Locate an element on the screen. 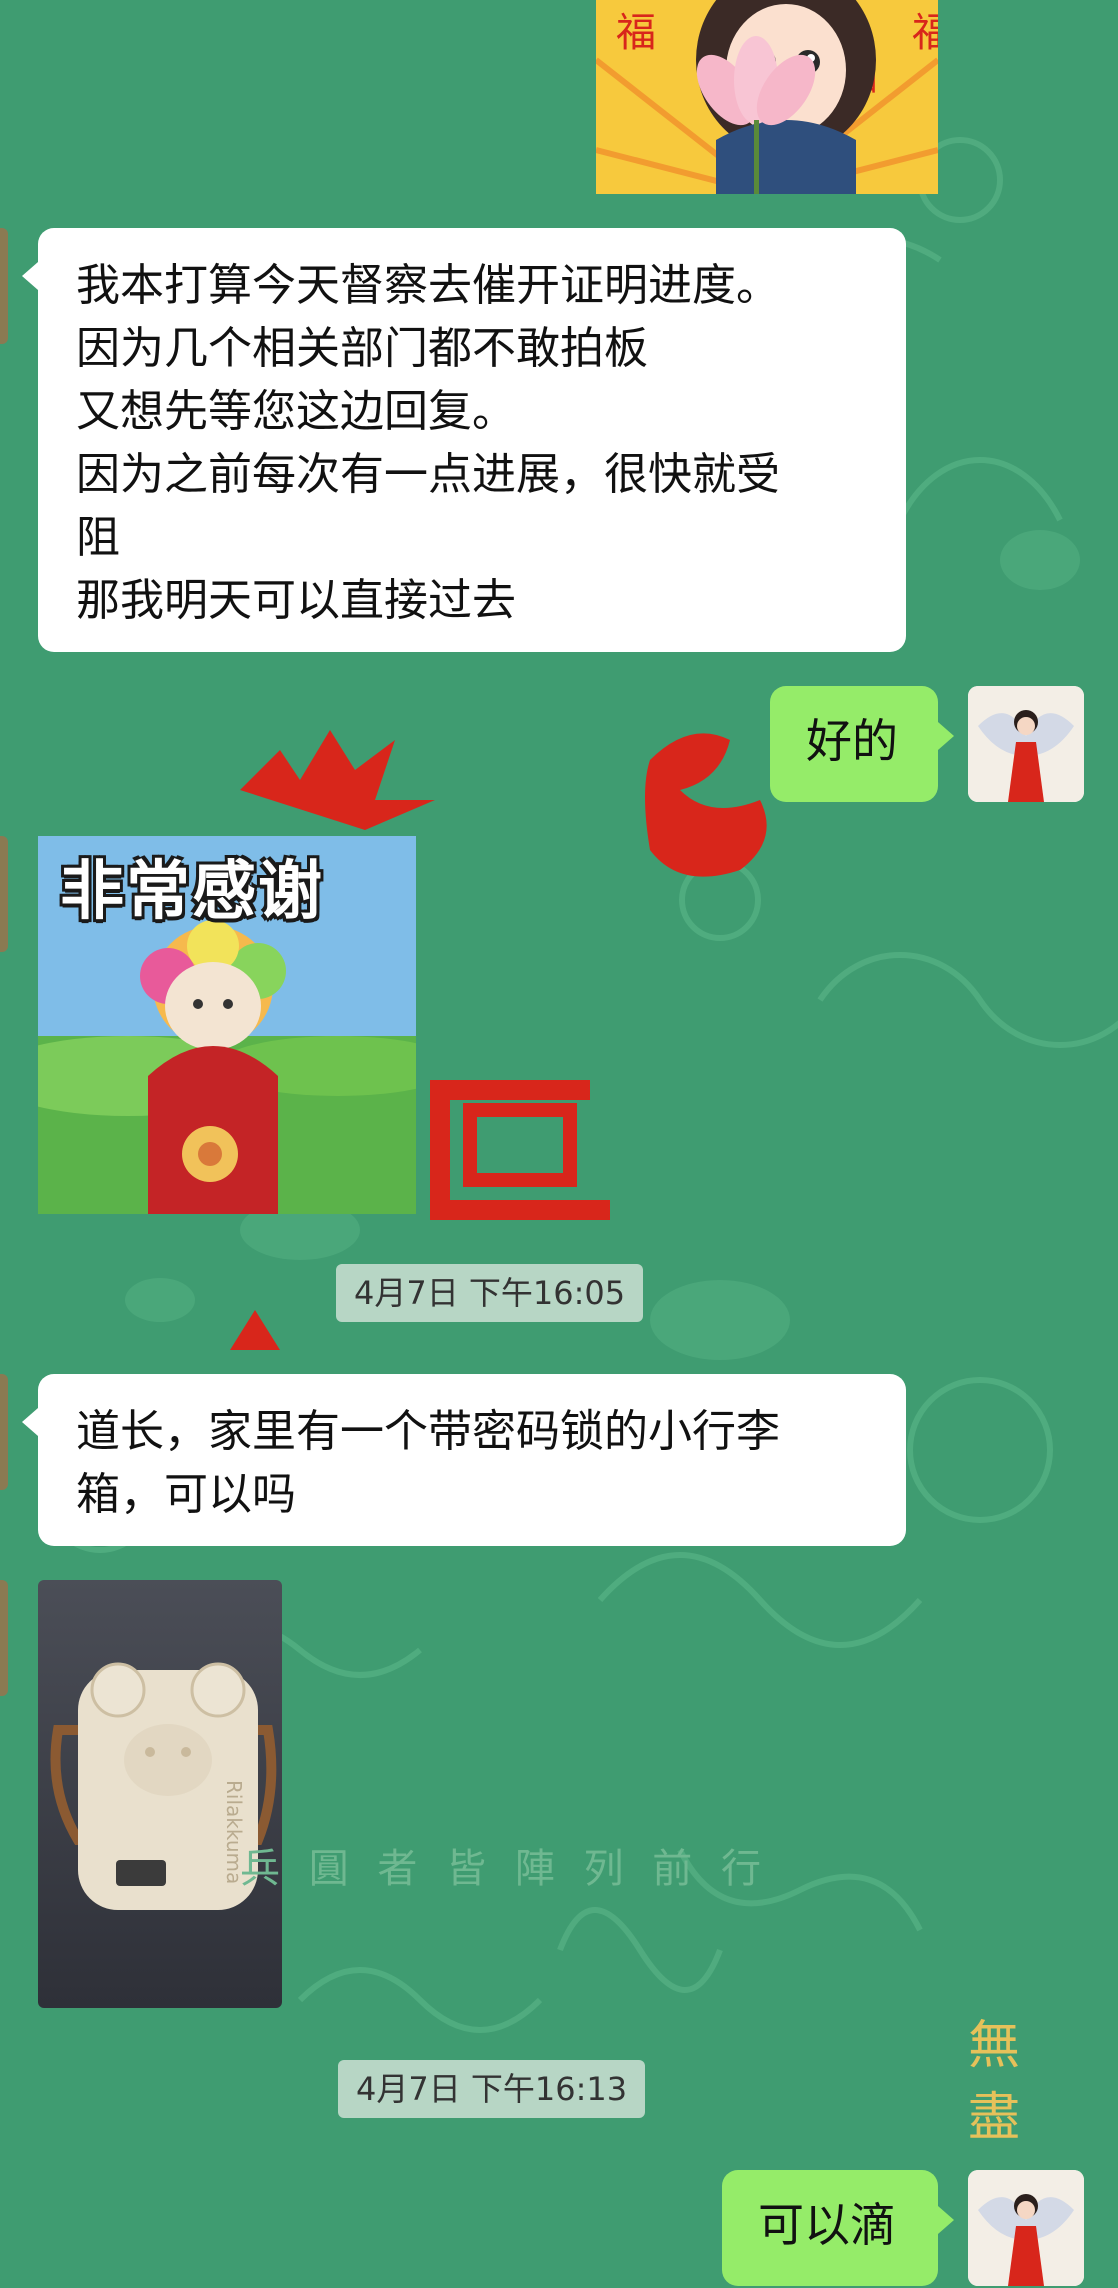 The height and width of the screenshot is (2288, 1118). outgoing-message-bubble: 好的 is located at coordinates (862, 744).